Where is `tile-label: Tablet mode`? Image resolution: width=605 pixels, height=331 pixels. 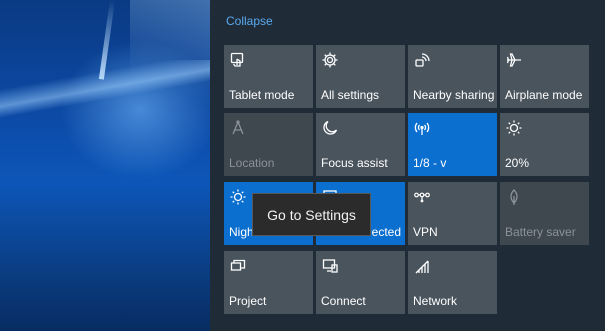
tile-label: Tablet mode is located at coordinates (262, 95).